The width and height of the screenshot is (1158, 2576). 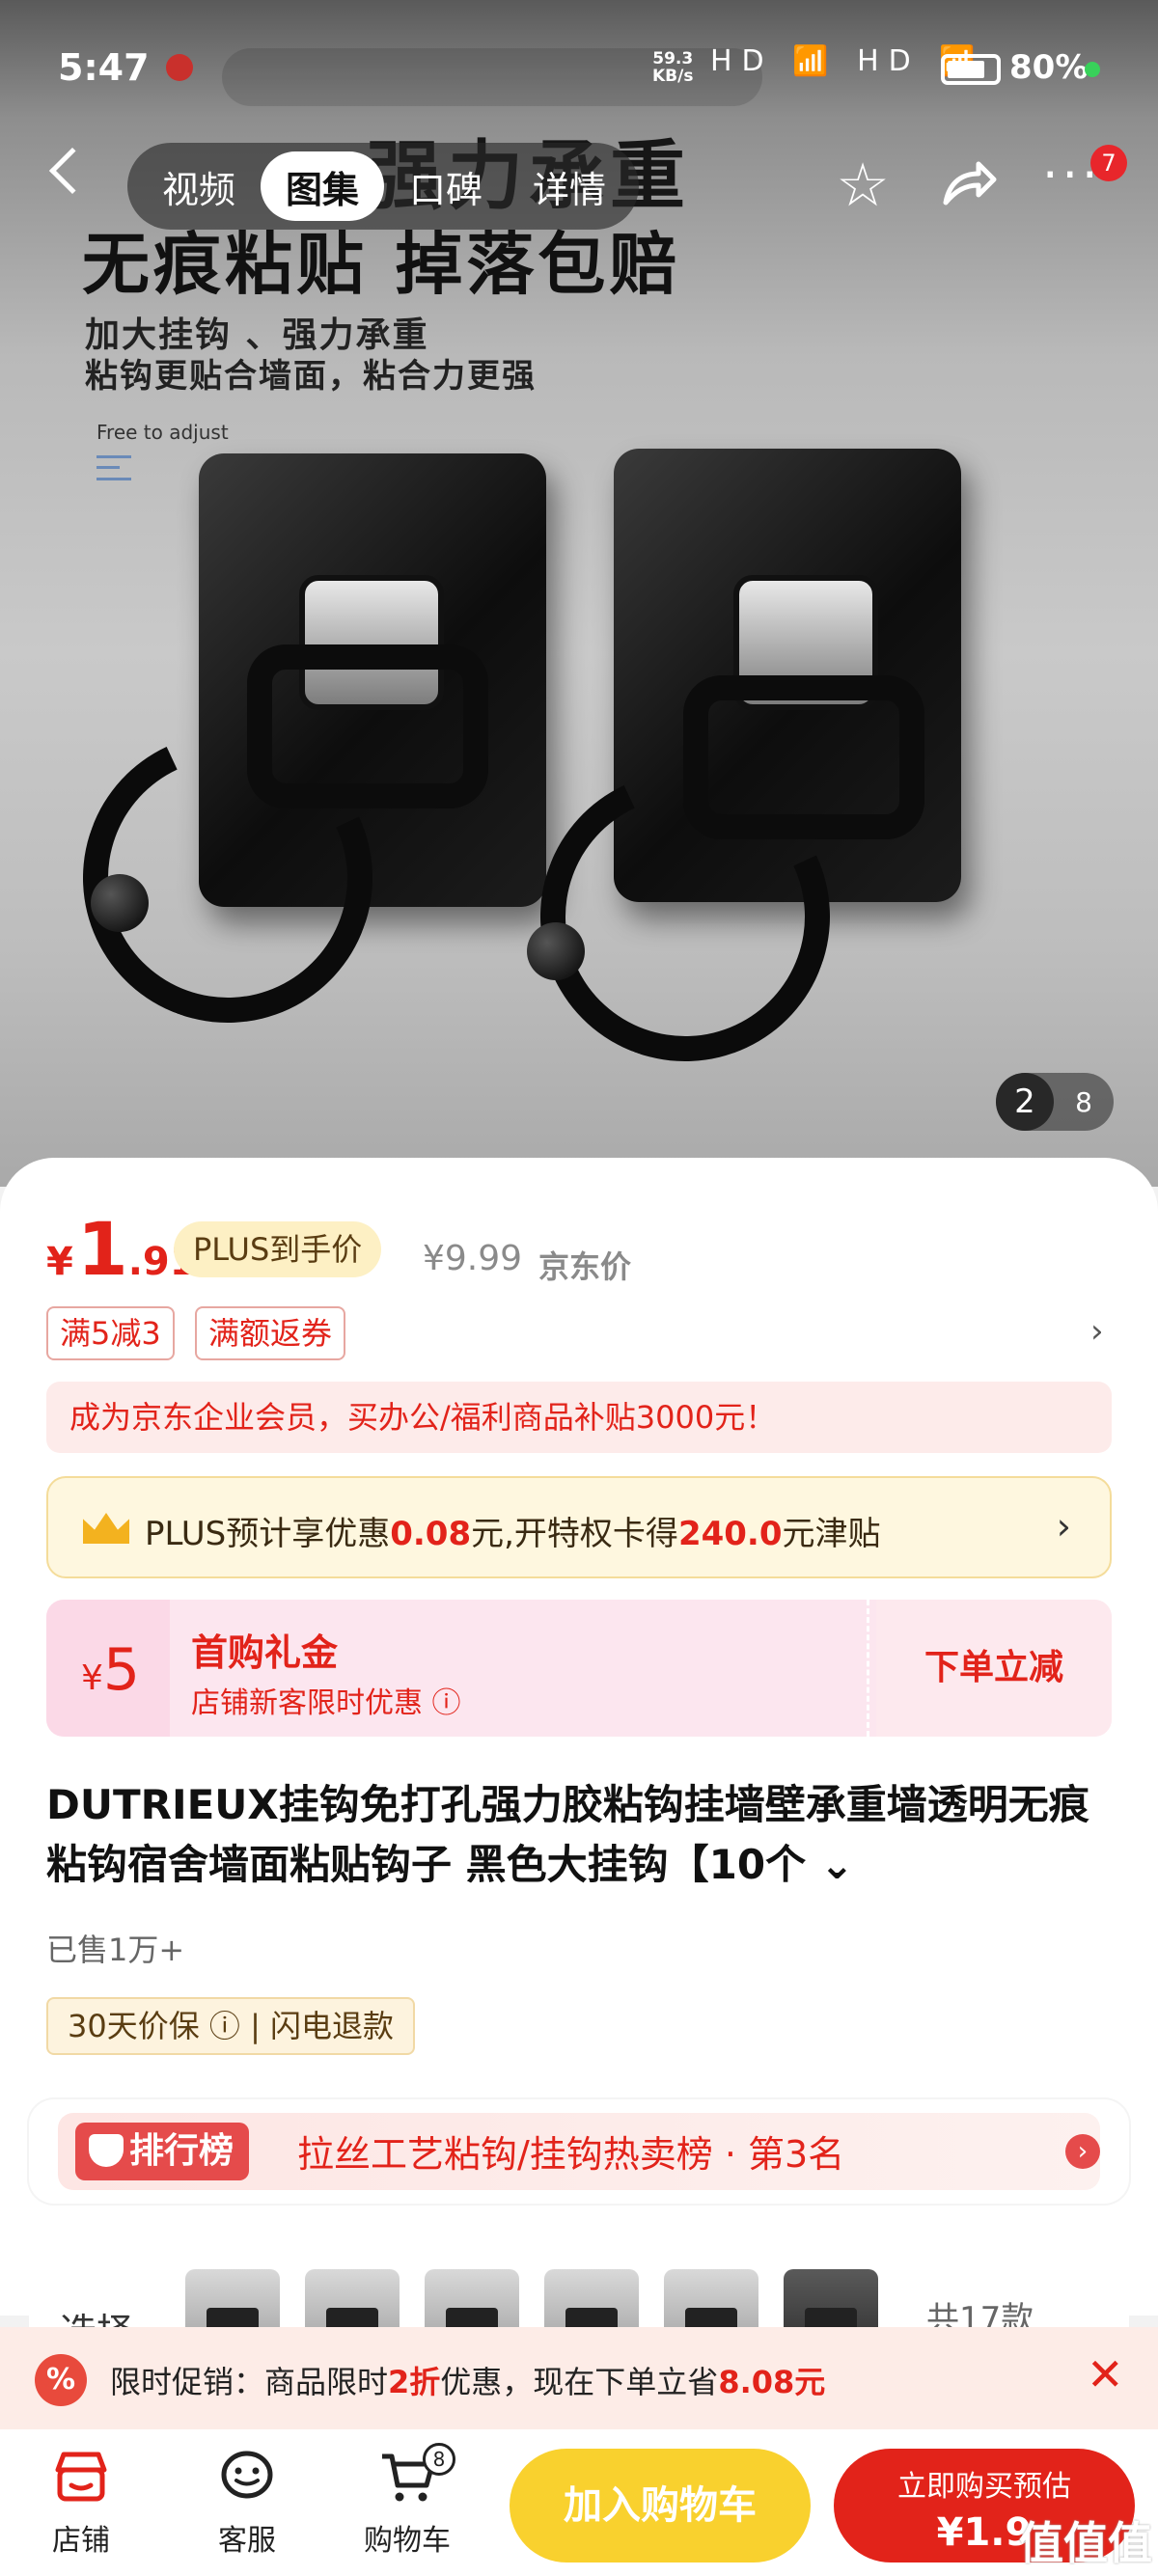 I want to click on plus-amount: 0.08, so click(x=431, y=1534).